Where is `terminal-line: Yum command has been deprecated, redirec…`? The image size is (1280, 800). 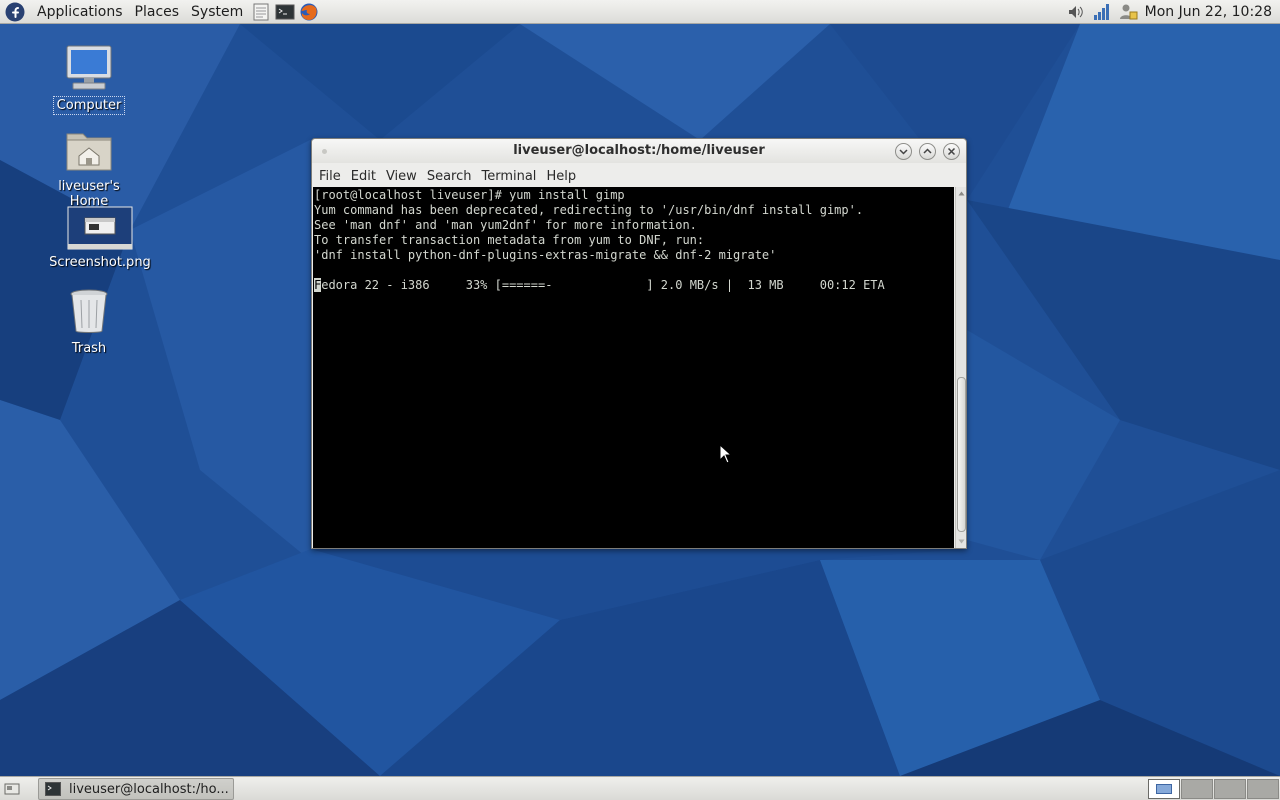 terminal-line: Yum command has been deprecated, redirec… is located at coordinates (589, 210).